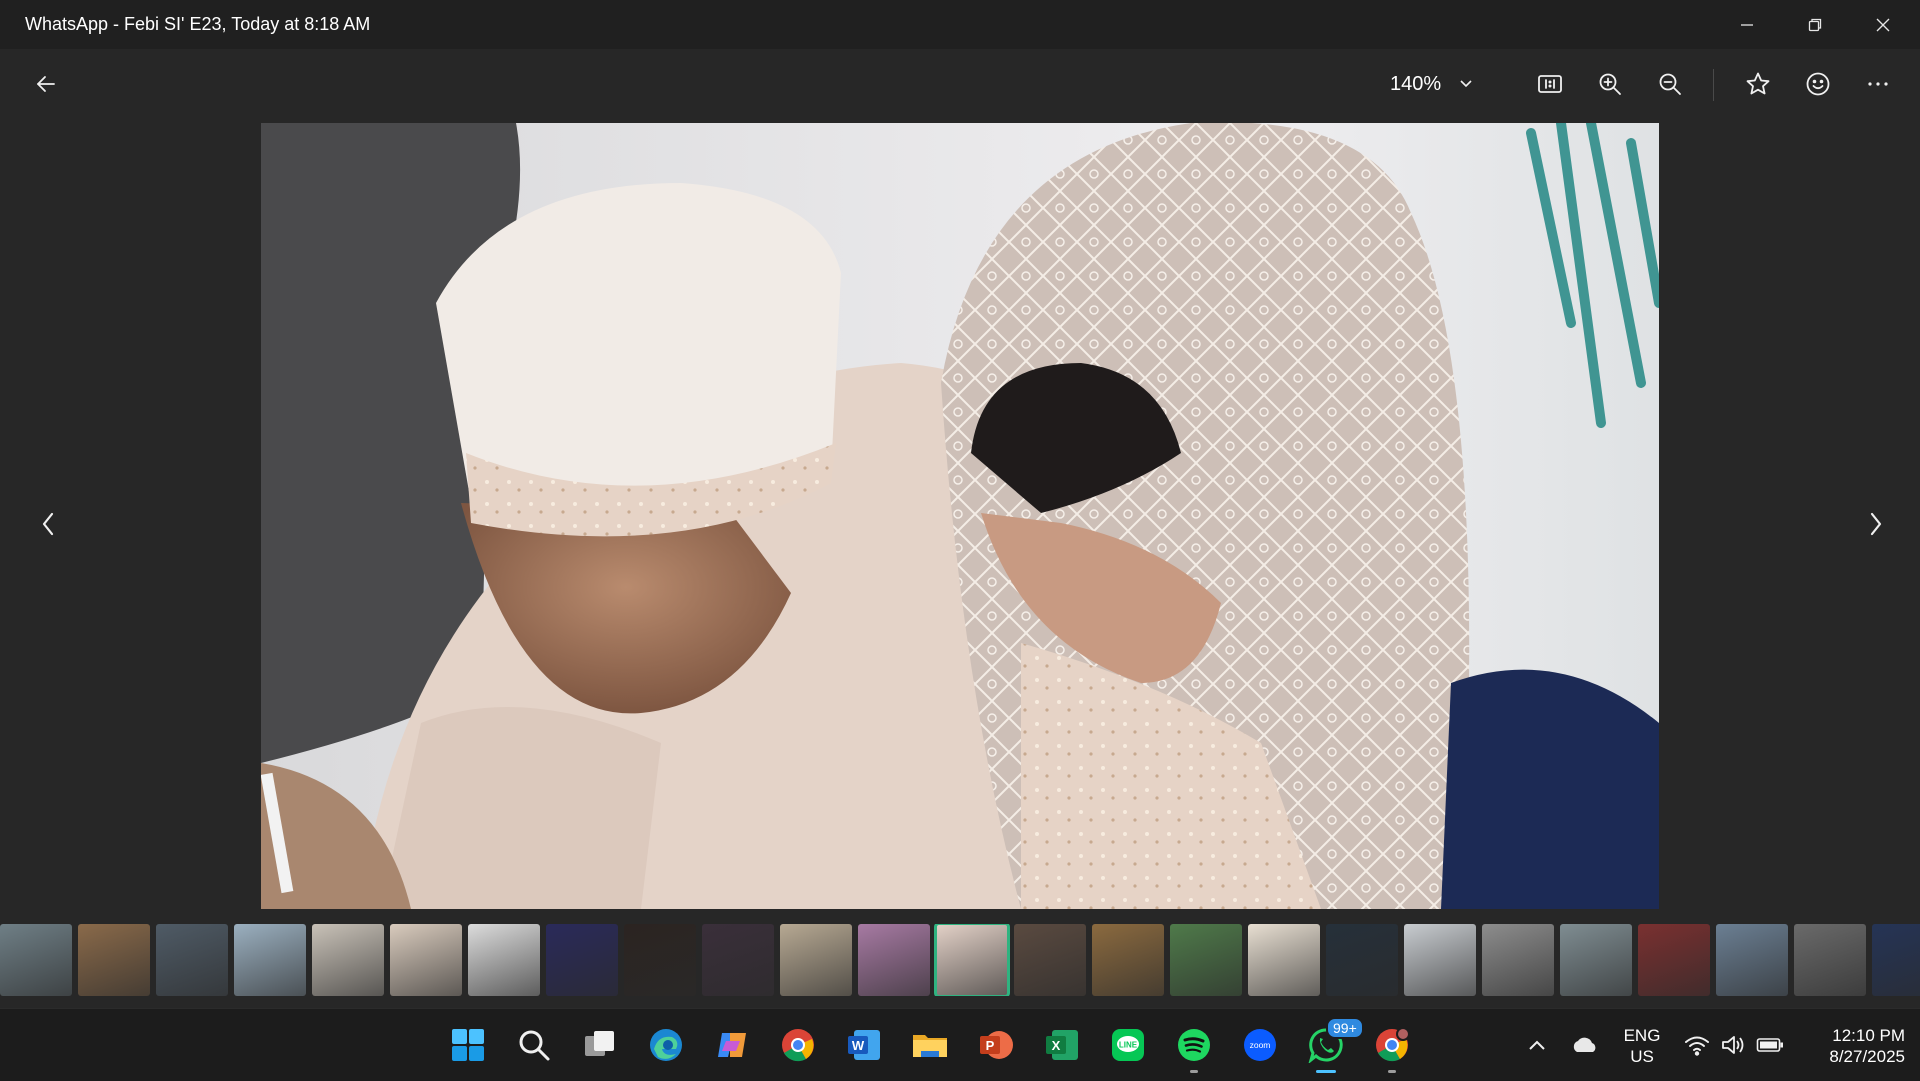  I want to click on region-code: US, so click(1642, 1056).